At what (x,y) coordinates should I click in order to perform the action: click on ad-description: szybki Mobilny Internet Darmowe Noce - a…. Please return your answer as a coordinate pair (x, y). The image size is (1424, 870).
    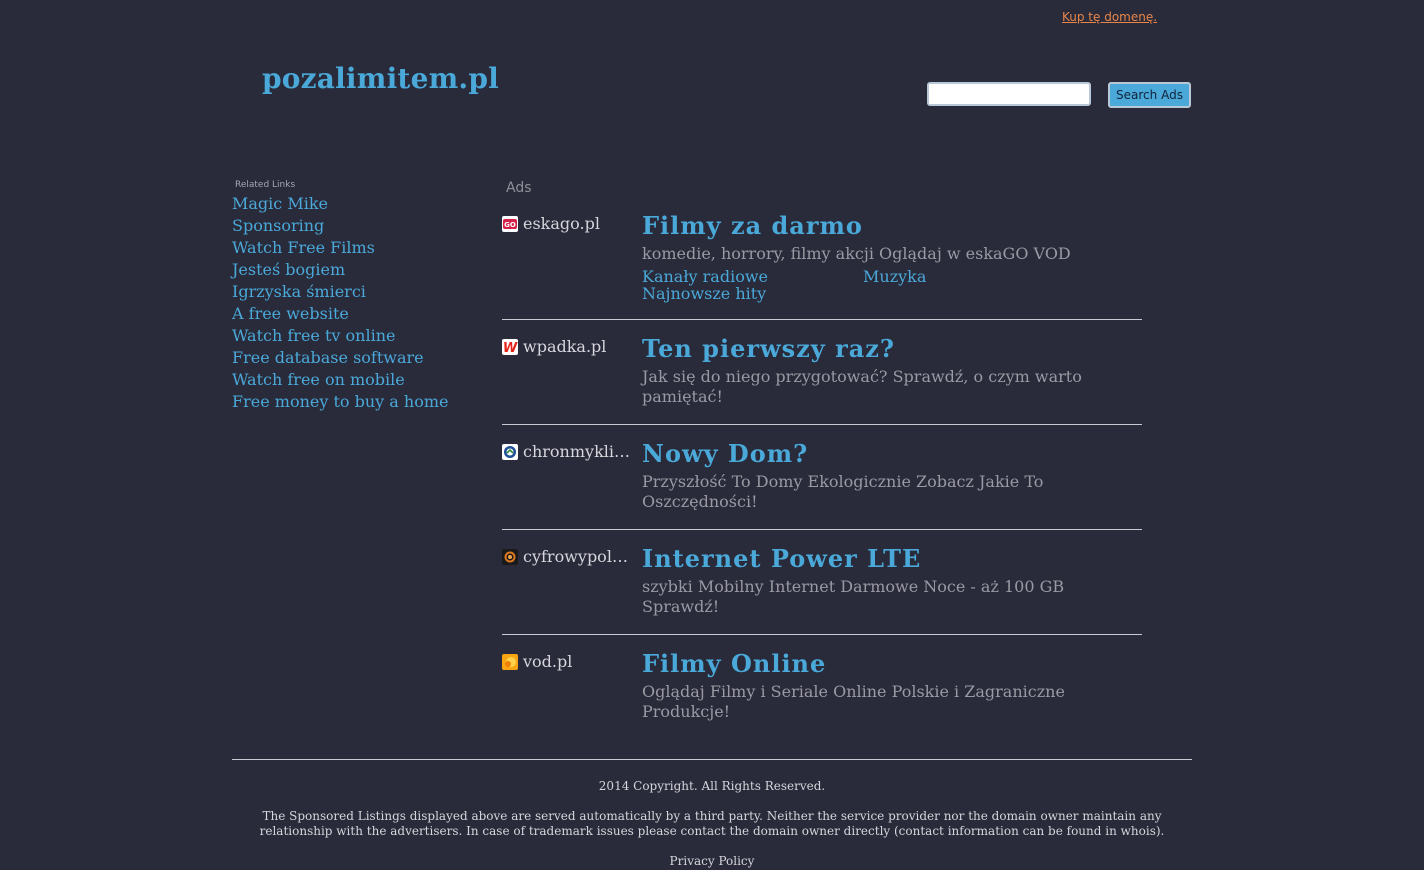
    Looking at the image, I should click on (853, 596).